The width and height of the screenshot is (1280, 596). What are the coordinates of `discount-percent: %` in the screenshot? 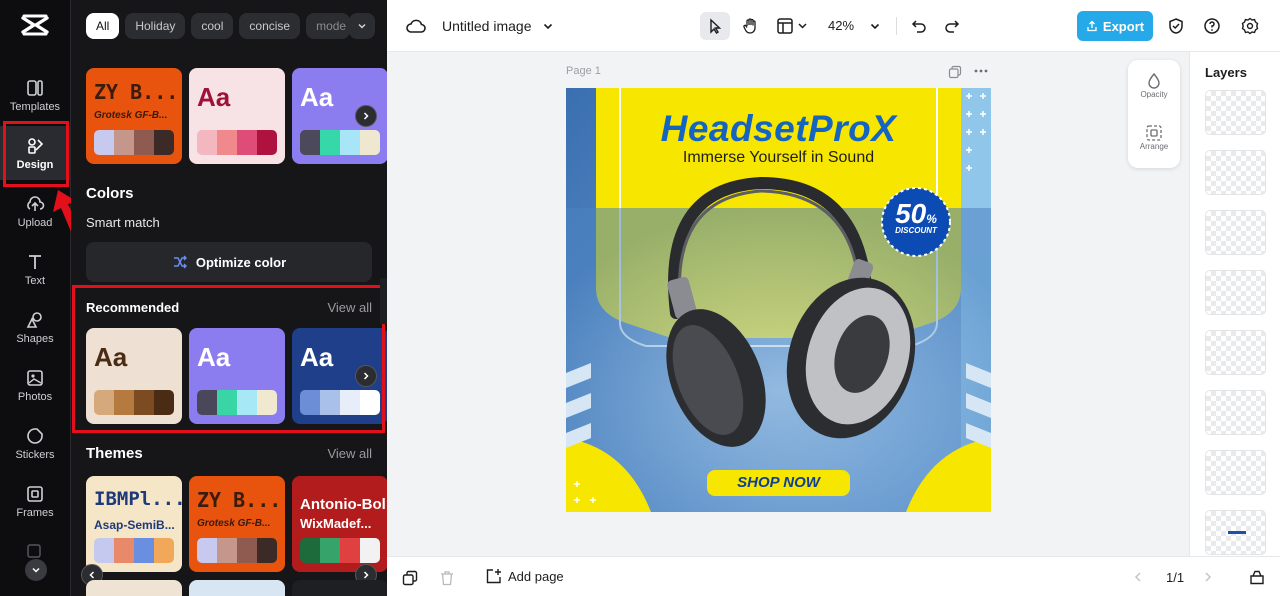 It's located at (931, 219).